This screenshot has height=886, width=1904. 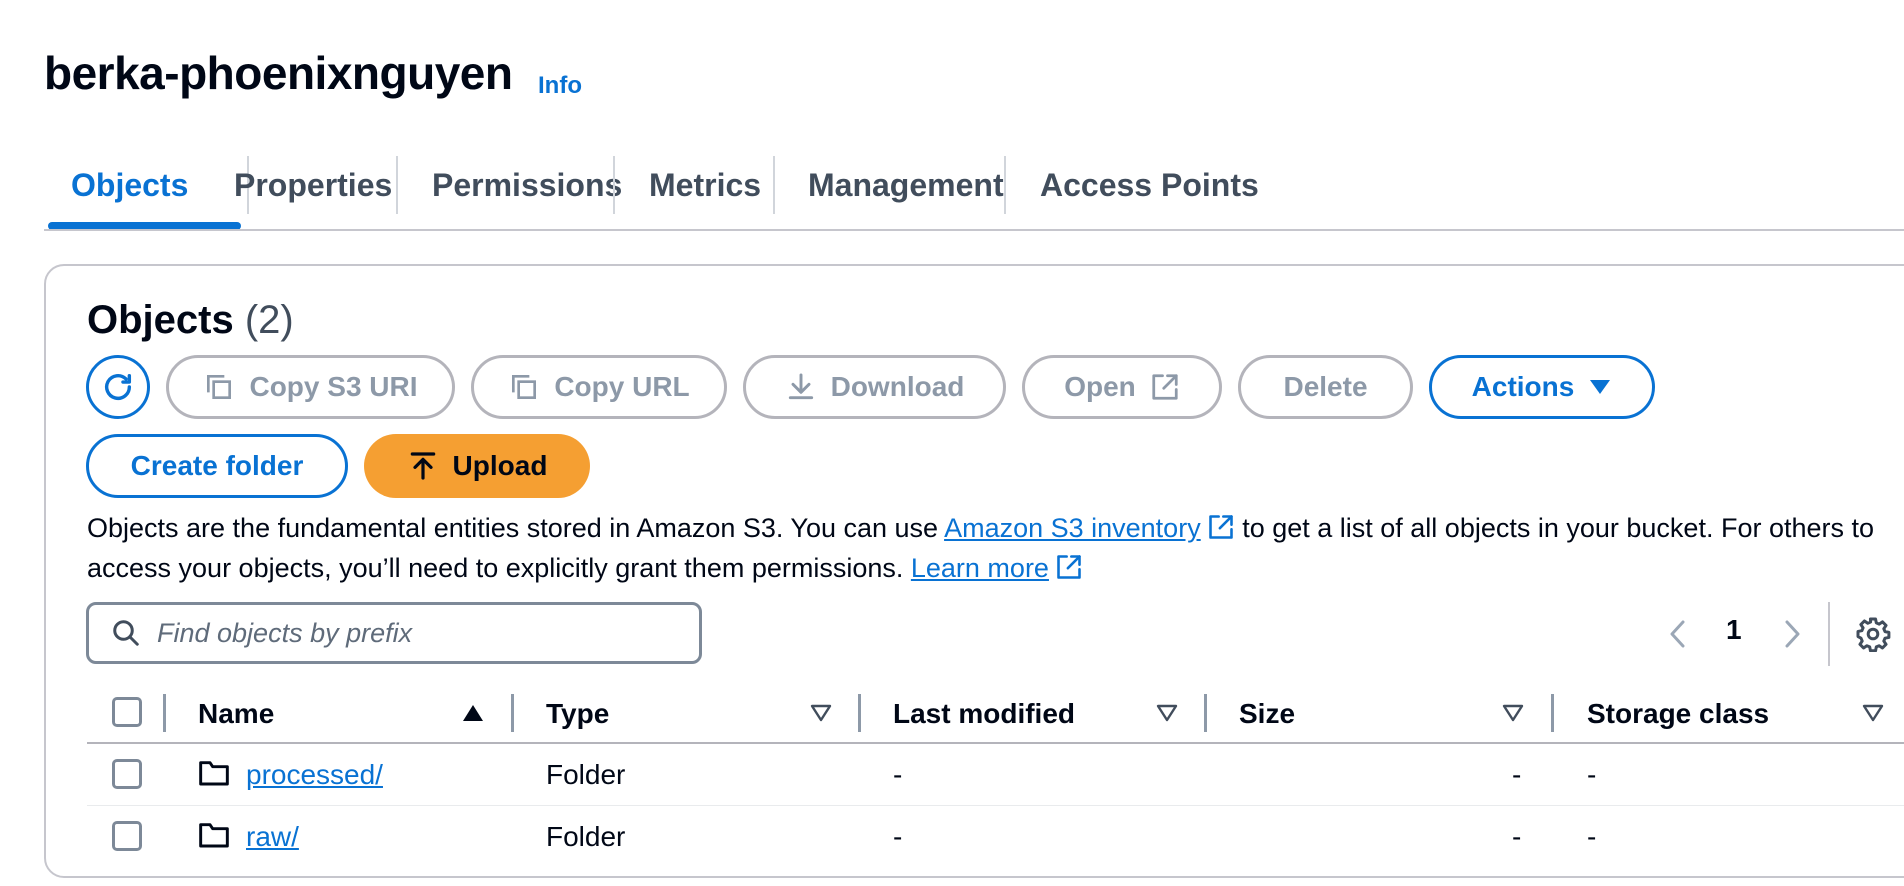 What do you see at coordinates (995, 774) in the screenshot?
I see `table-row: processed/ Folder - - -` at bounding box center [995, 774].